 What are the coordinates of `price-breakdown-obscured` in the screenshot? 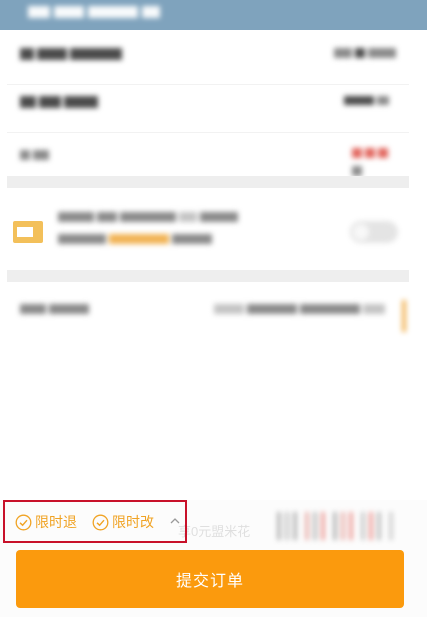 It's located at (341, 526).